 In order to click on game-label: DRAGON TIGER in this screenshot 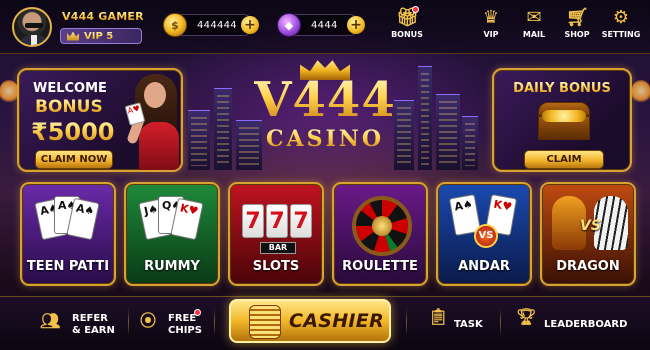, I will do `click(588, 271)`.